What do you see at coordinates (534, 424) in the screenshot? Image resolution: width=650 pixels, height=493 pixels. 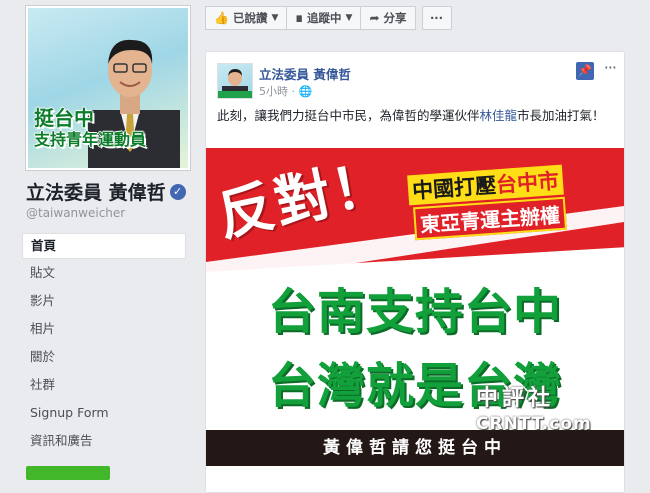 I see `watermark-line2: CRNTT.com` at bounding box center [534, 424].